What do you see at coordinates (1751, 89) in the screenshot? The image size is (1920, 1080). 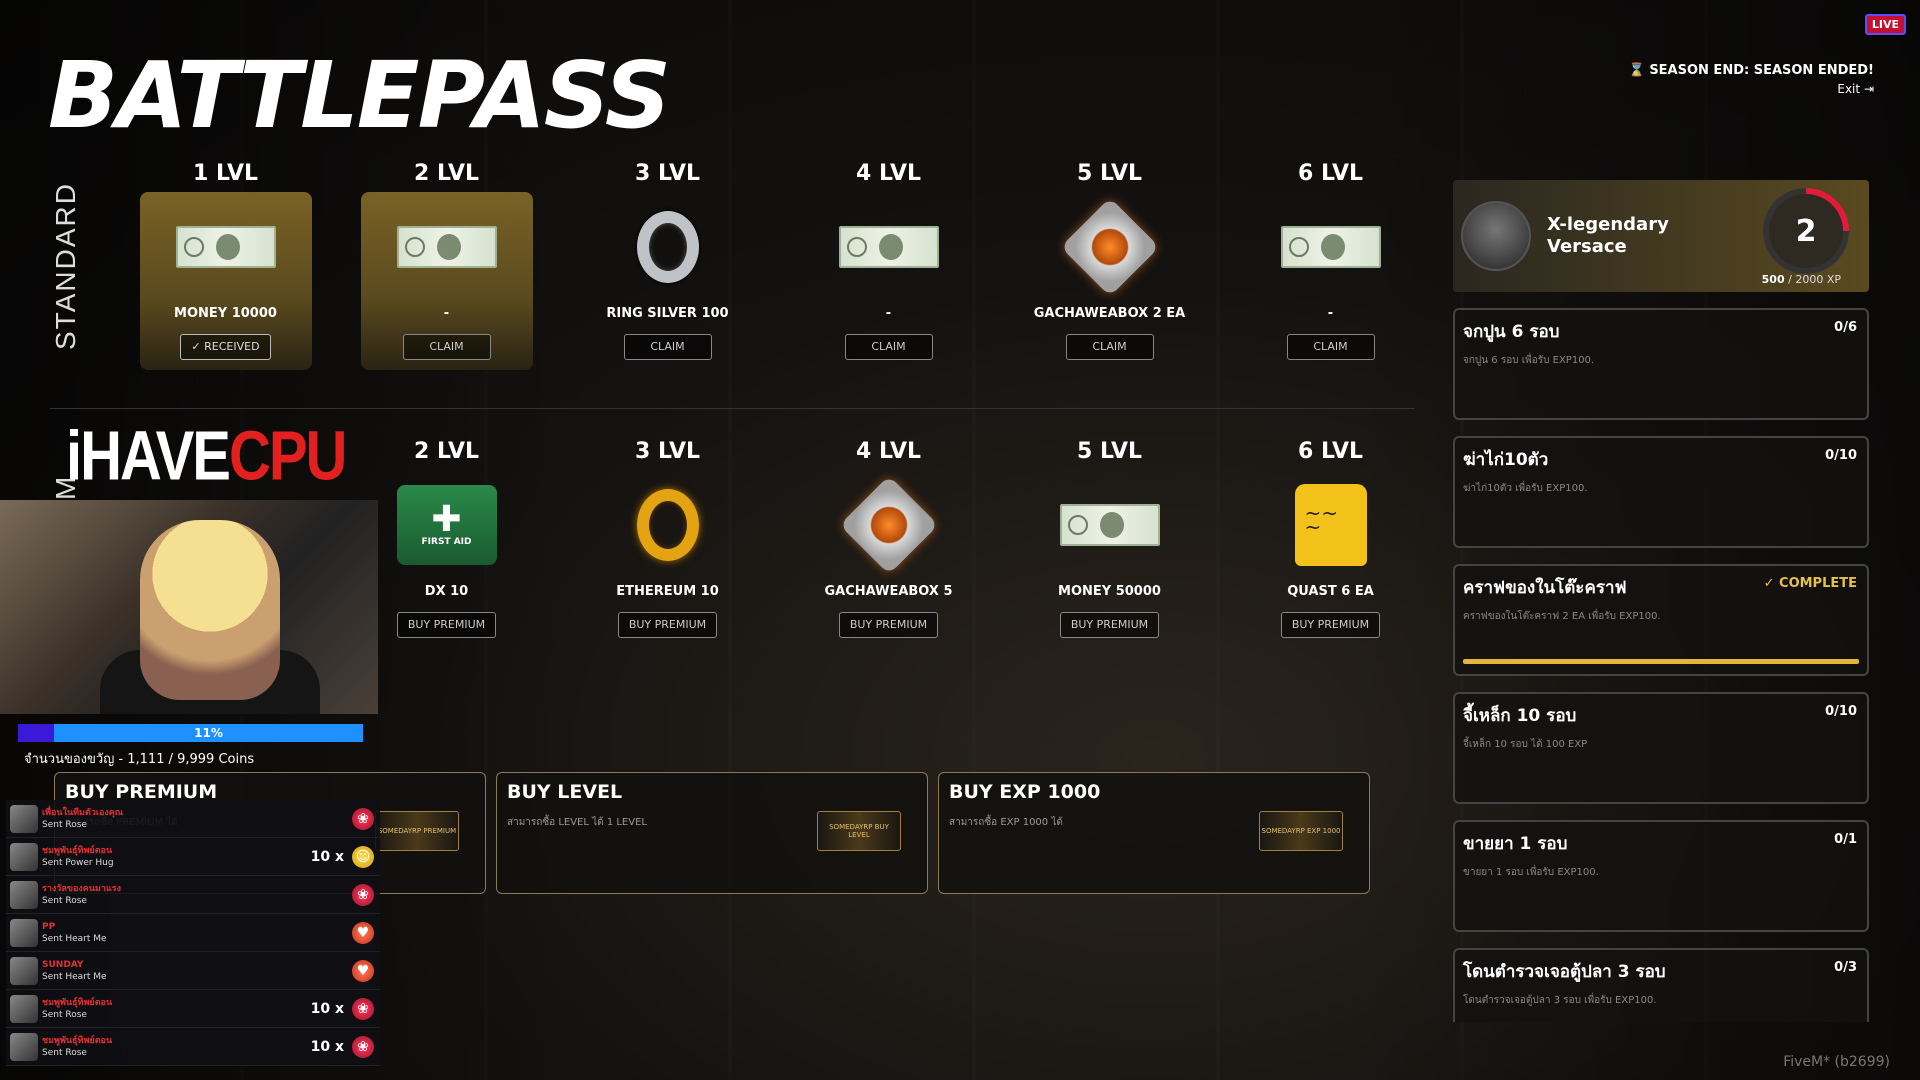 I see `exit-button: Exit ⇥` at bounding box center [1751, 89].